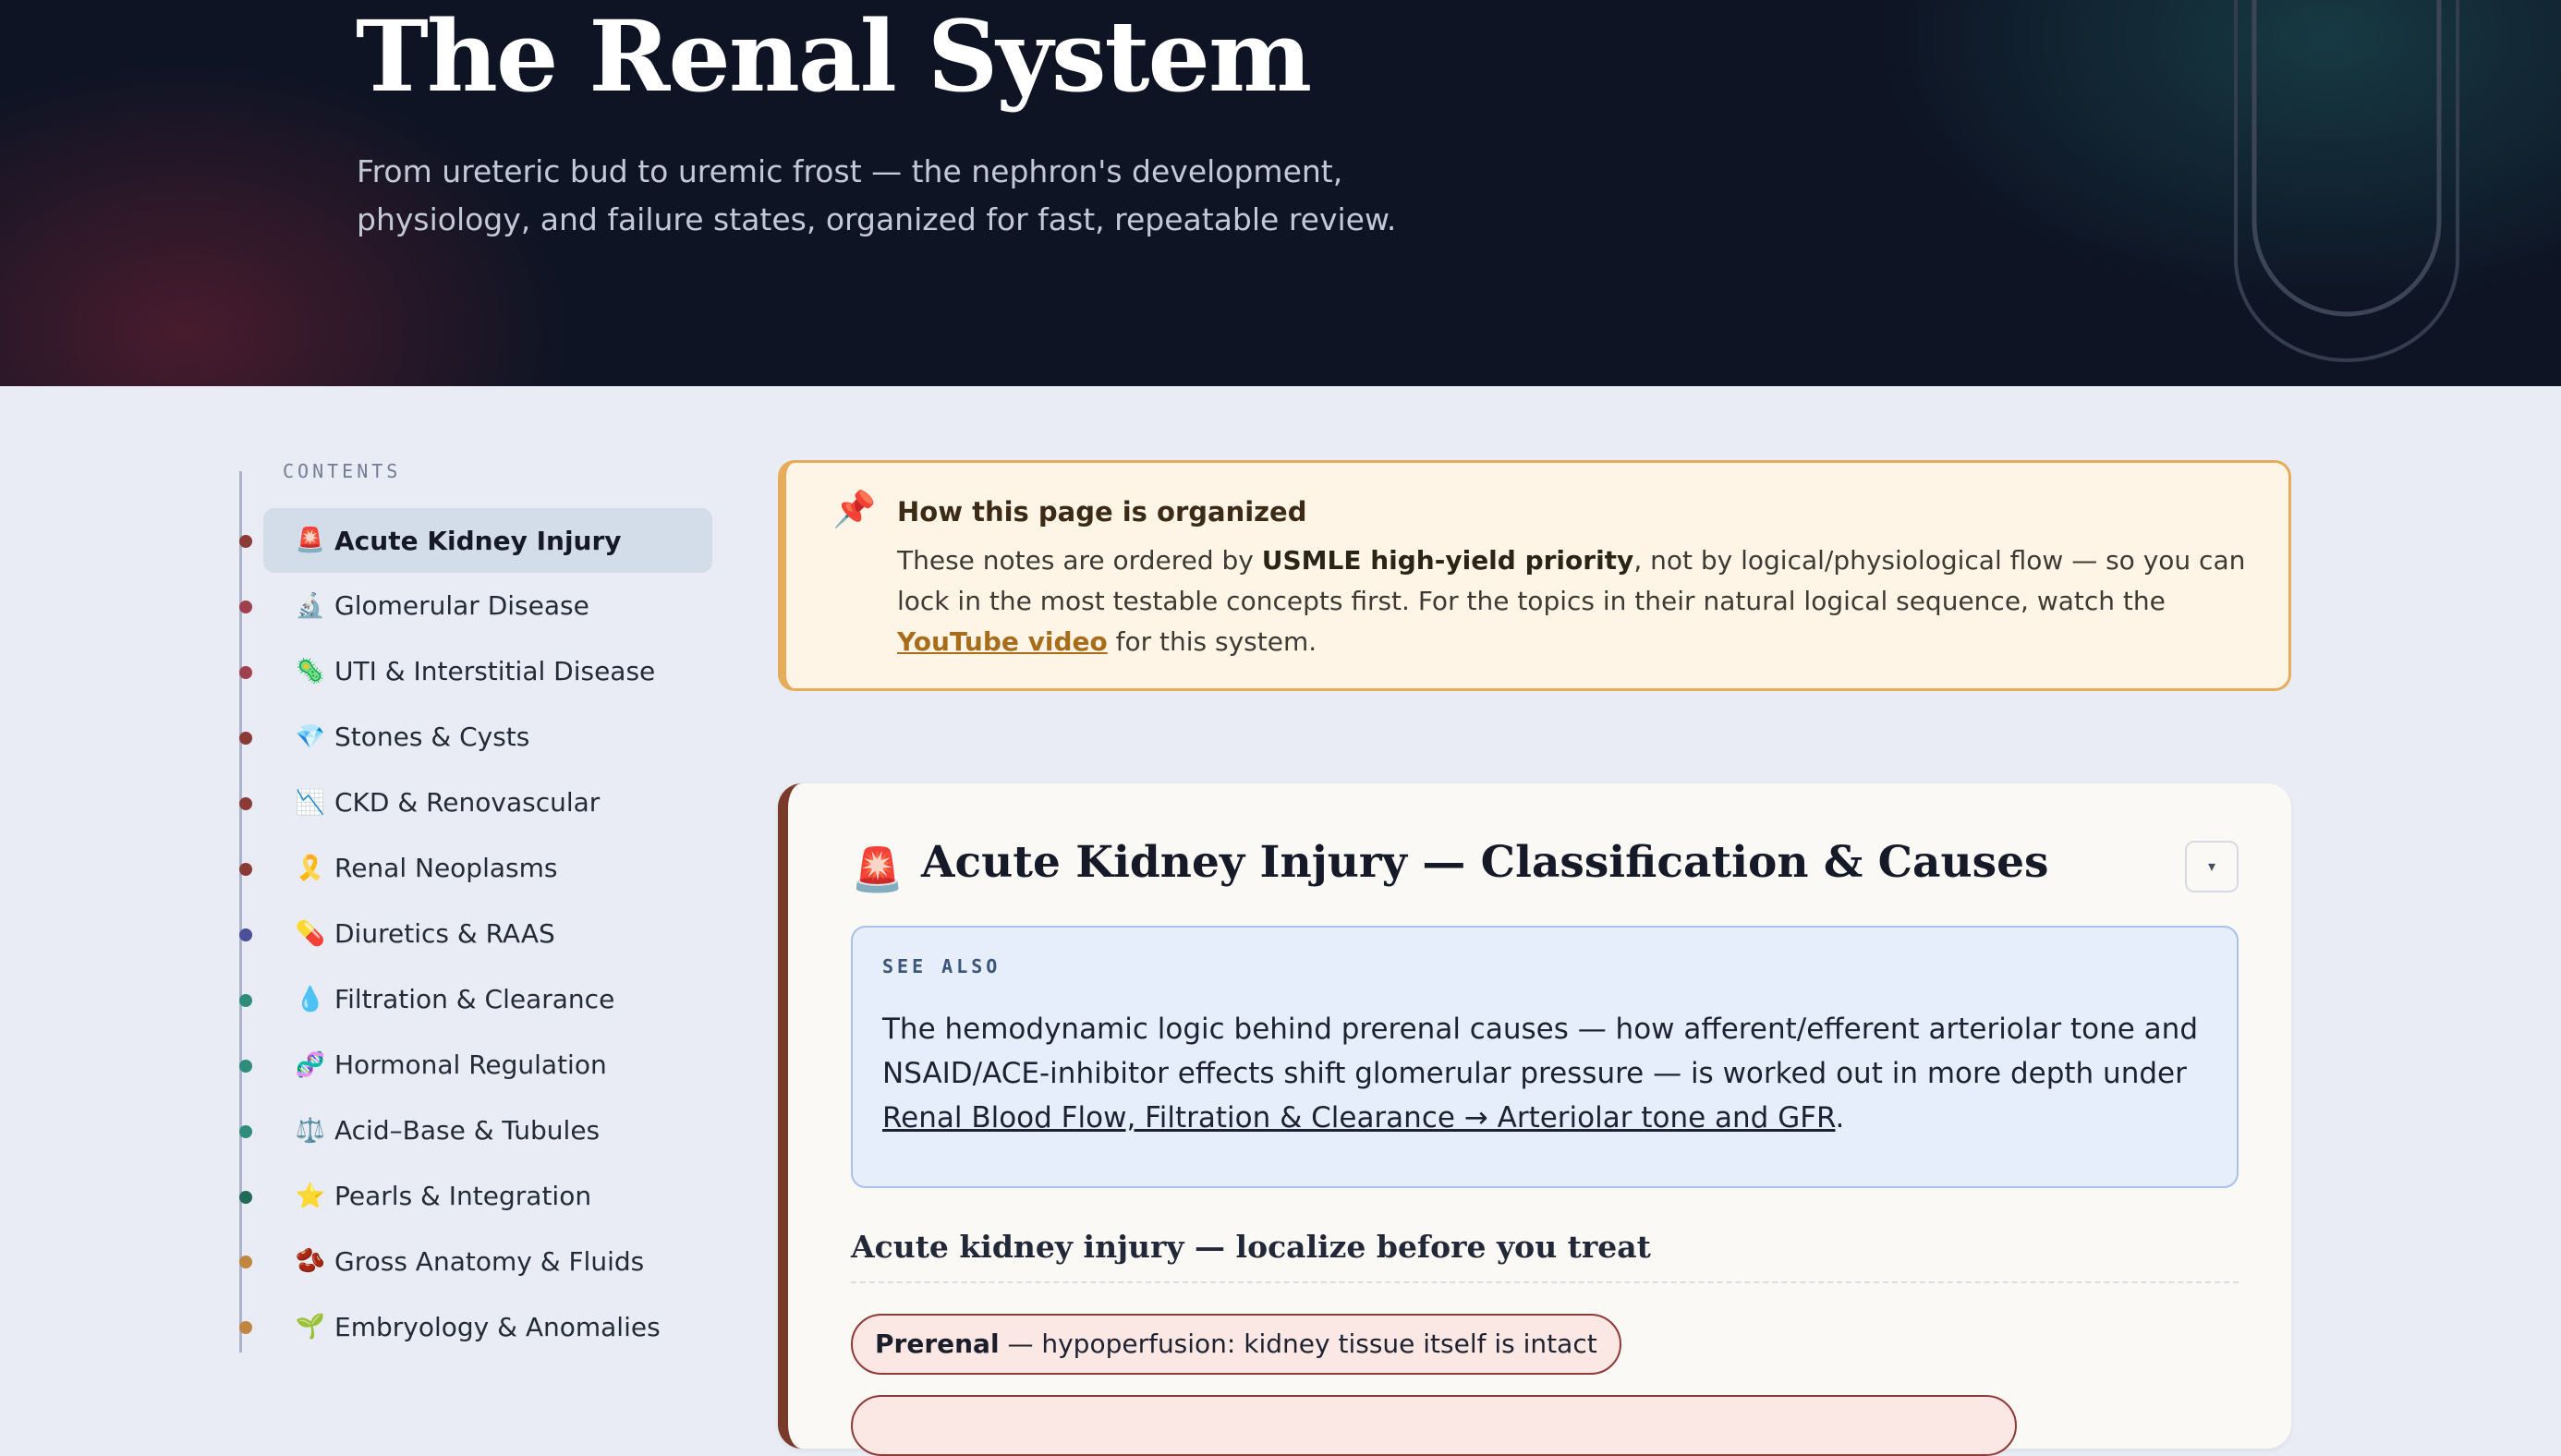  Describe the element at coordinates (2346, 181) in the screenshot. I see `kidney-outline-icon` at that location.